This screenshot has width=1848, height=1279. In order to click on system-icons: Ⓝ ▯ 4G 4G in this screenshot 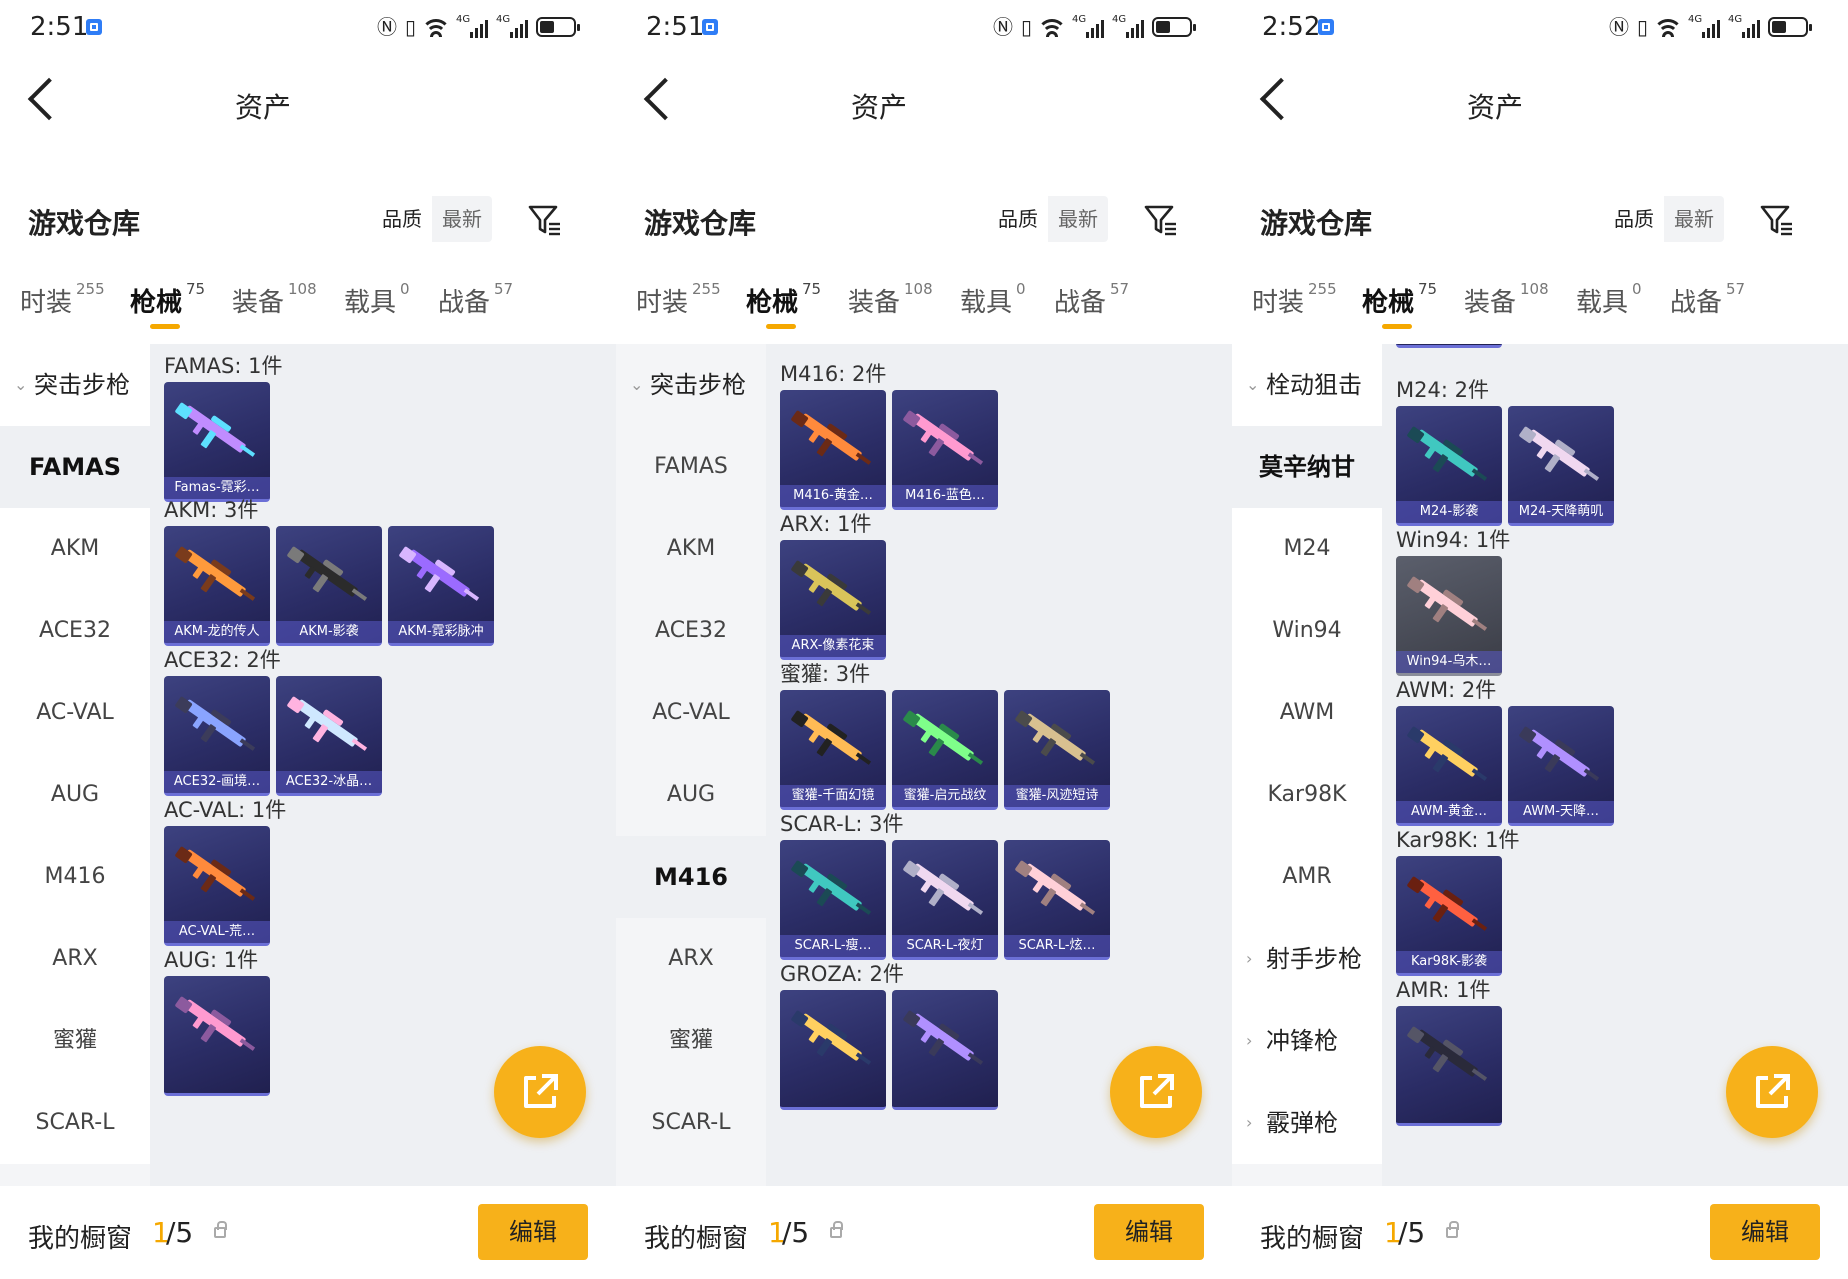, I will do `click(478, 27)`.